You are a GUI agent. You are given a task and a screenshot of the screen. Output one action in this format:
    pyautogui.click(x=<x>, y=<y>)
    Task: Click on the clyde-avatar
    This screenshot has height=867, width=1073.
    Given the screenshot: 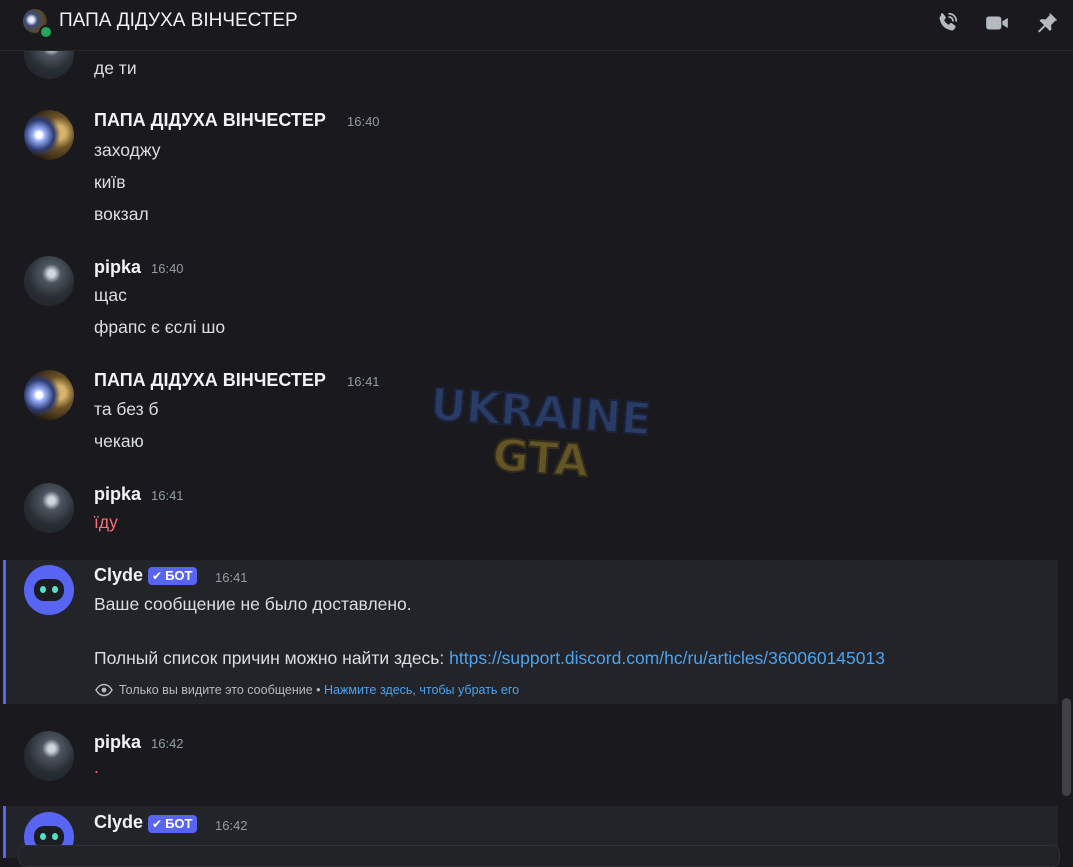 What is the action you would take?
    pyautogui.click(x=49, y=590)
    